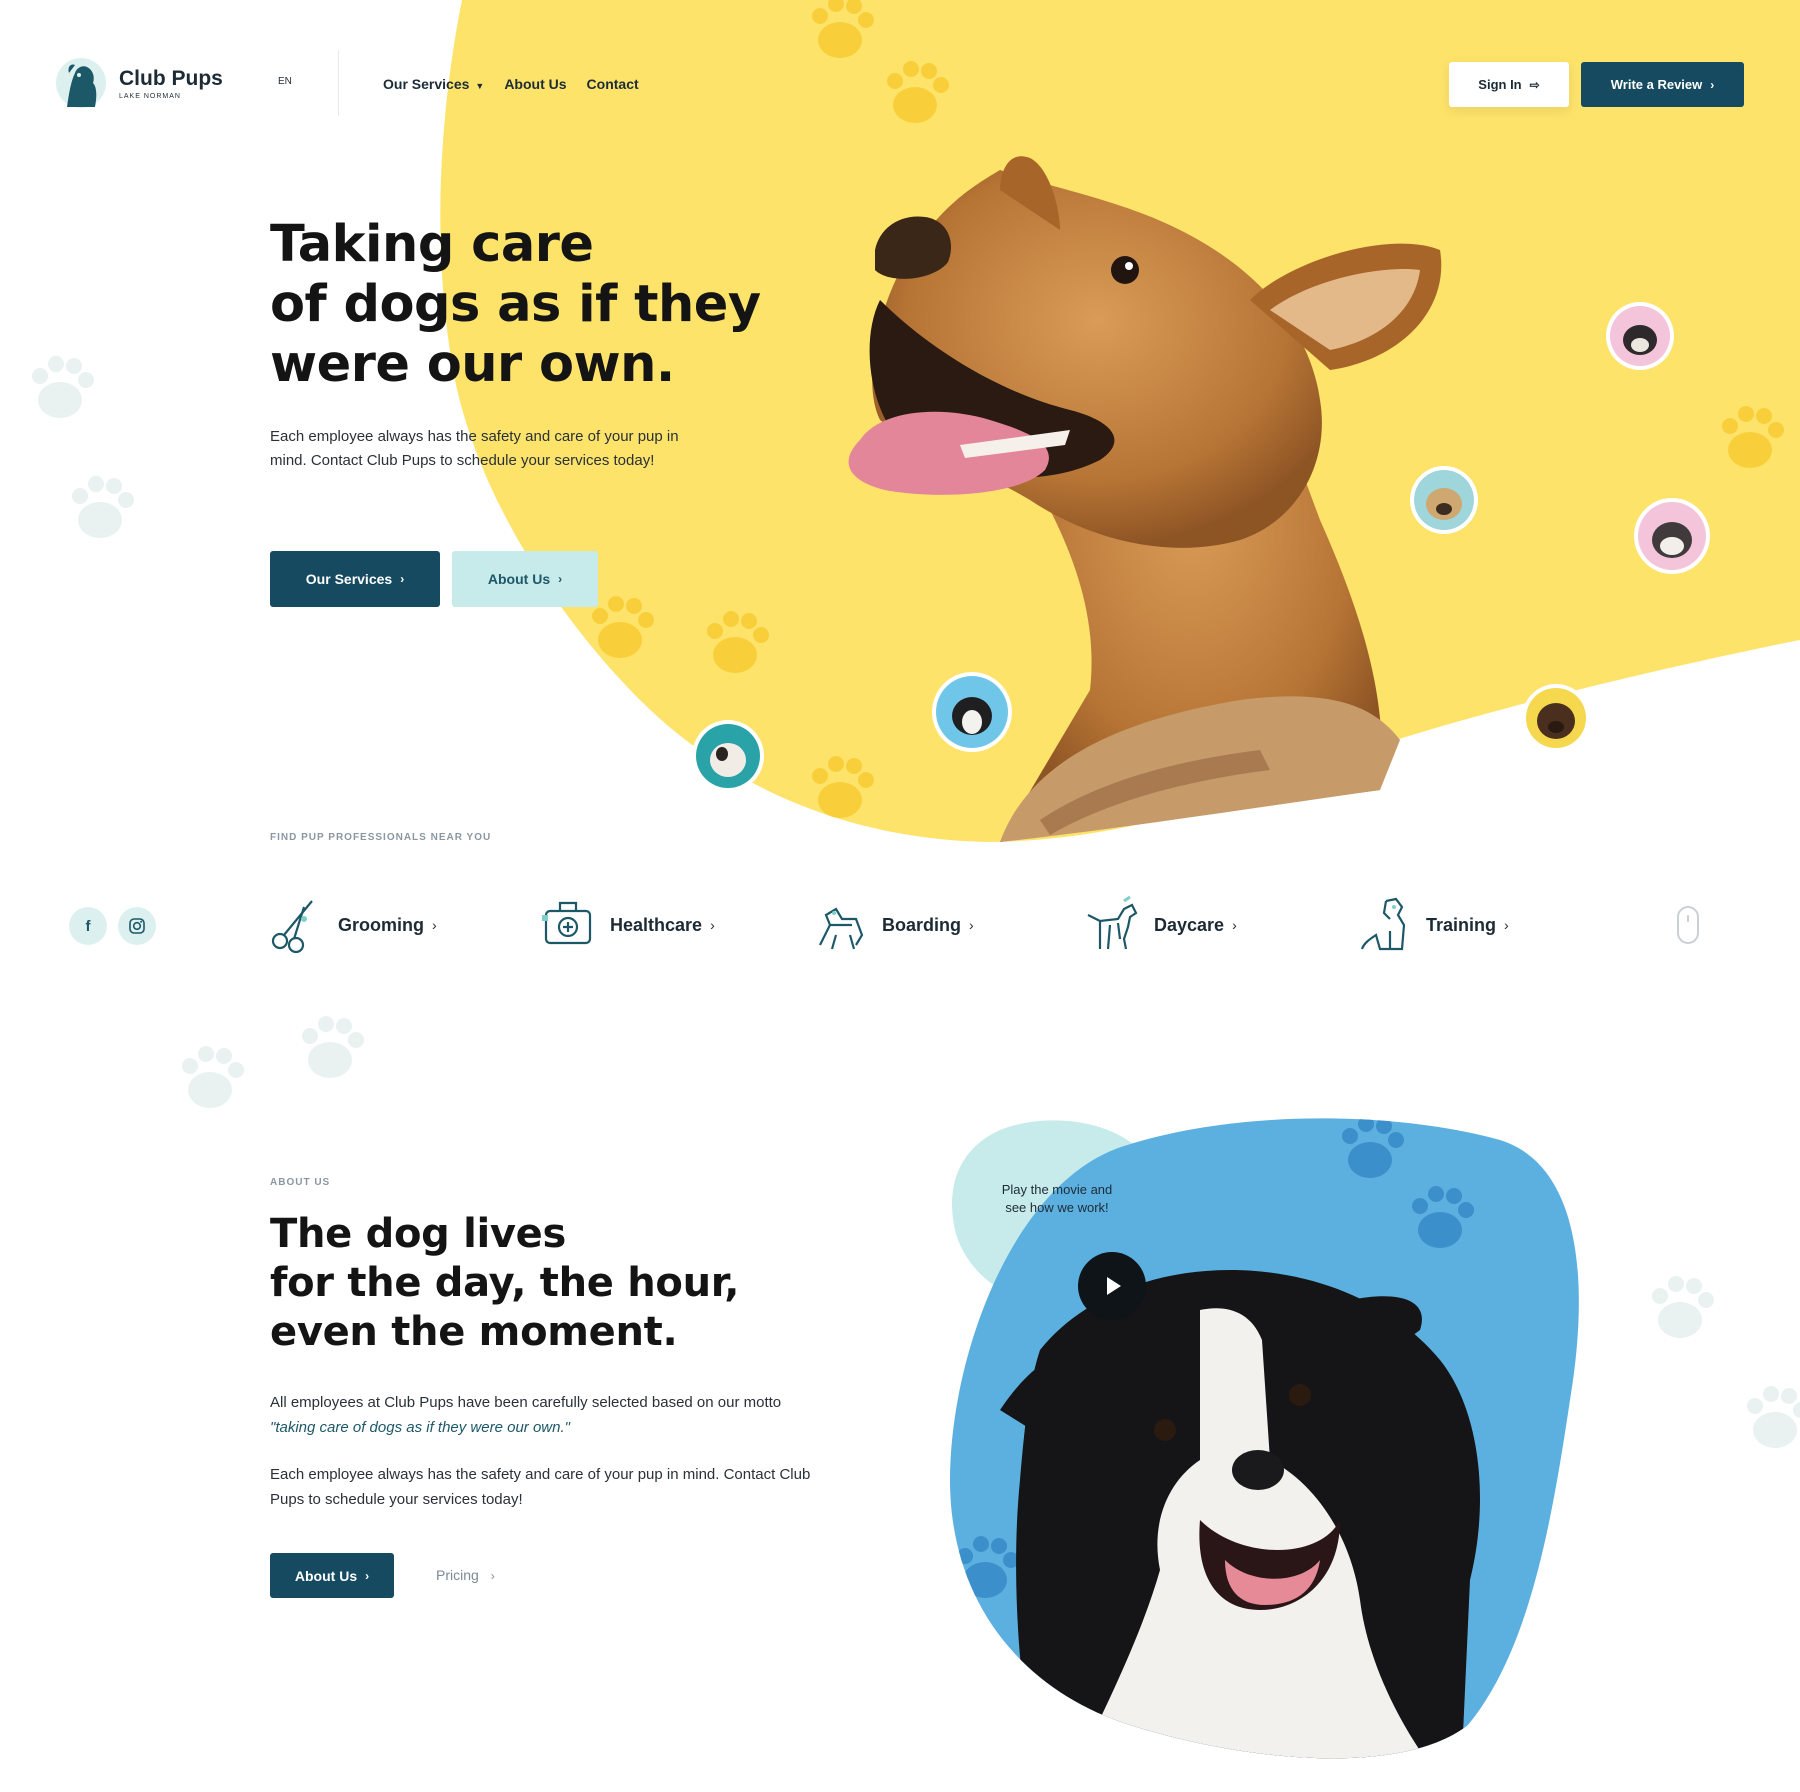 This screenshot has width=1800, height=1792. I want to click on about-title-line: even the moment., so click(474, 1332).